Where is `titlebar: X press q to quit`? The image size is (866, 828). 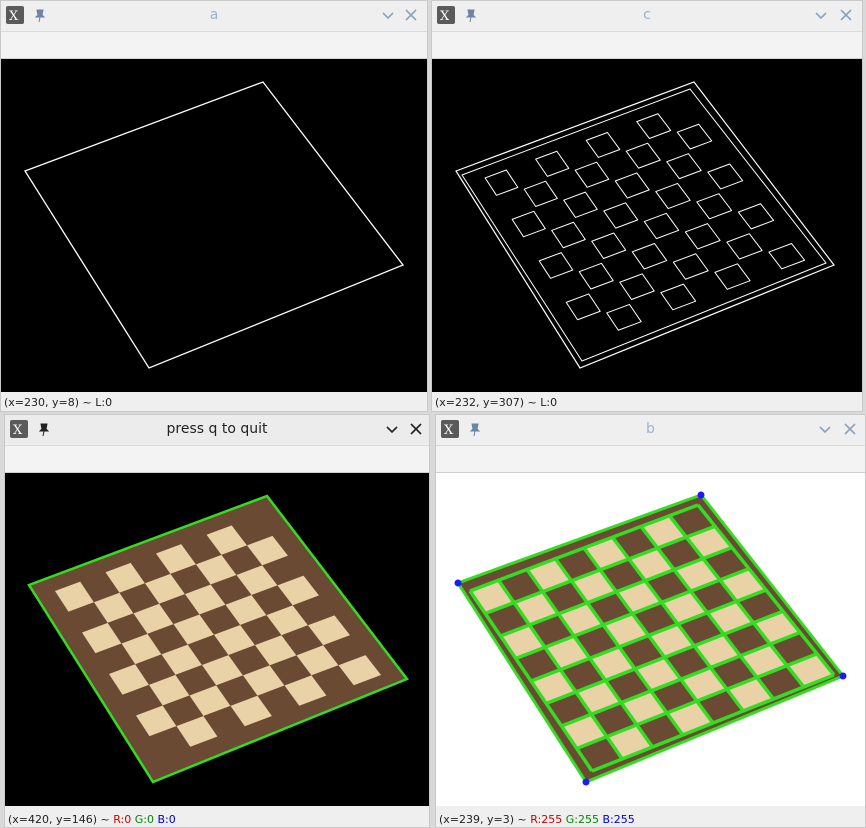
titlebar: X press q to quit is located at coordinates (217, 429).